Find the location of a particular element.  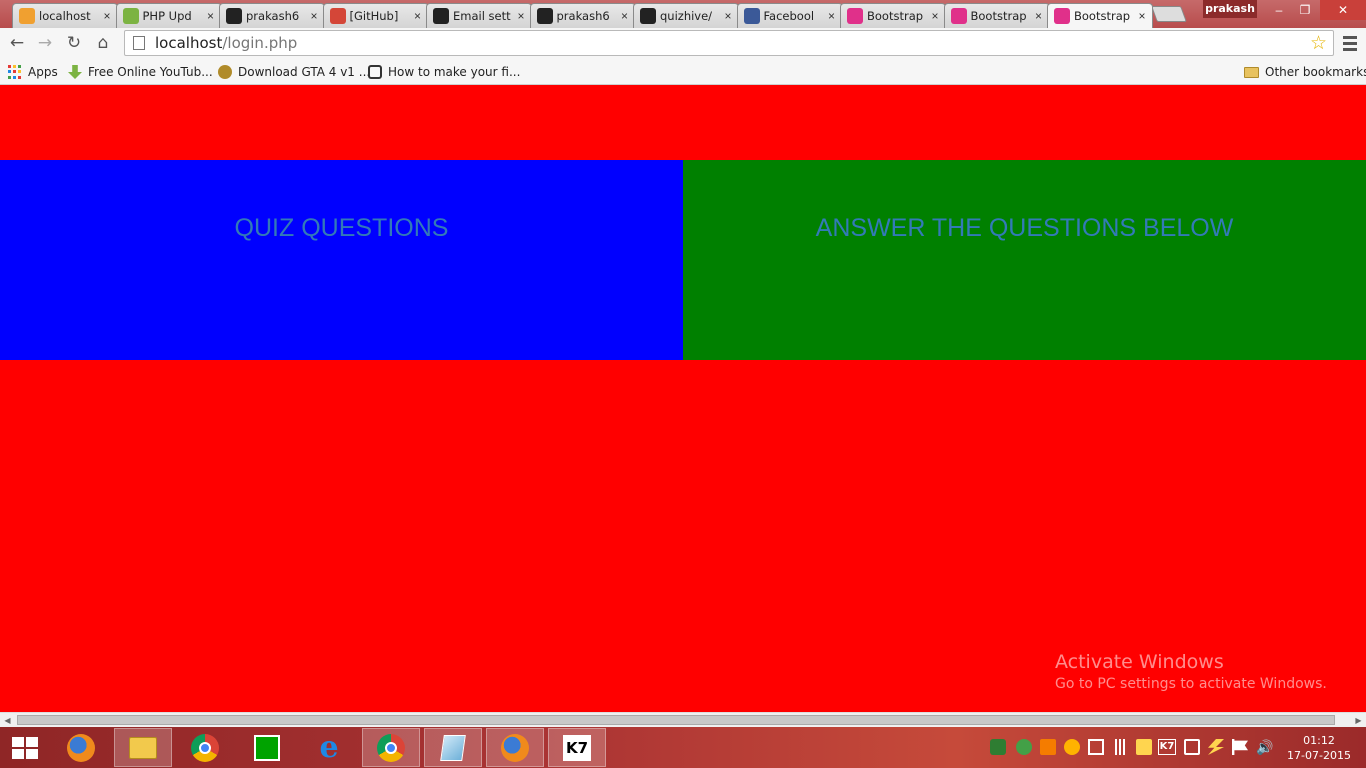

file-explorer-icon is located at coordinates (143, 747).